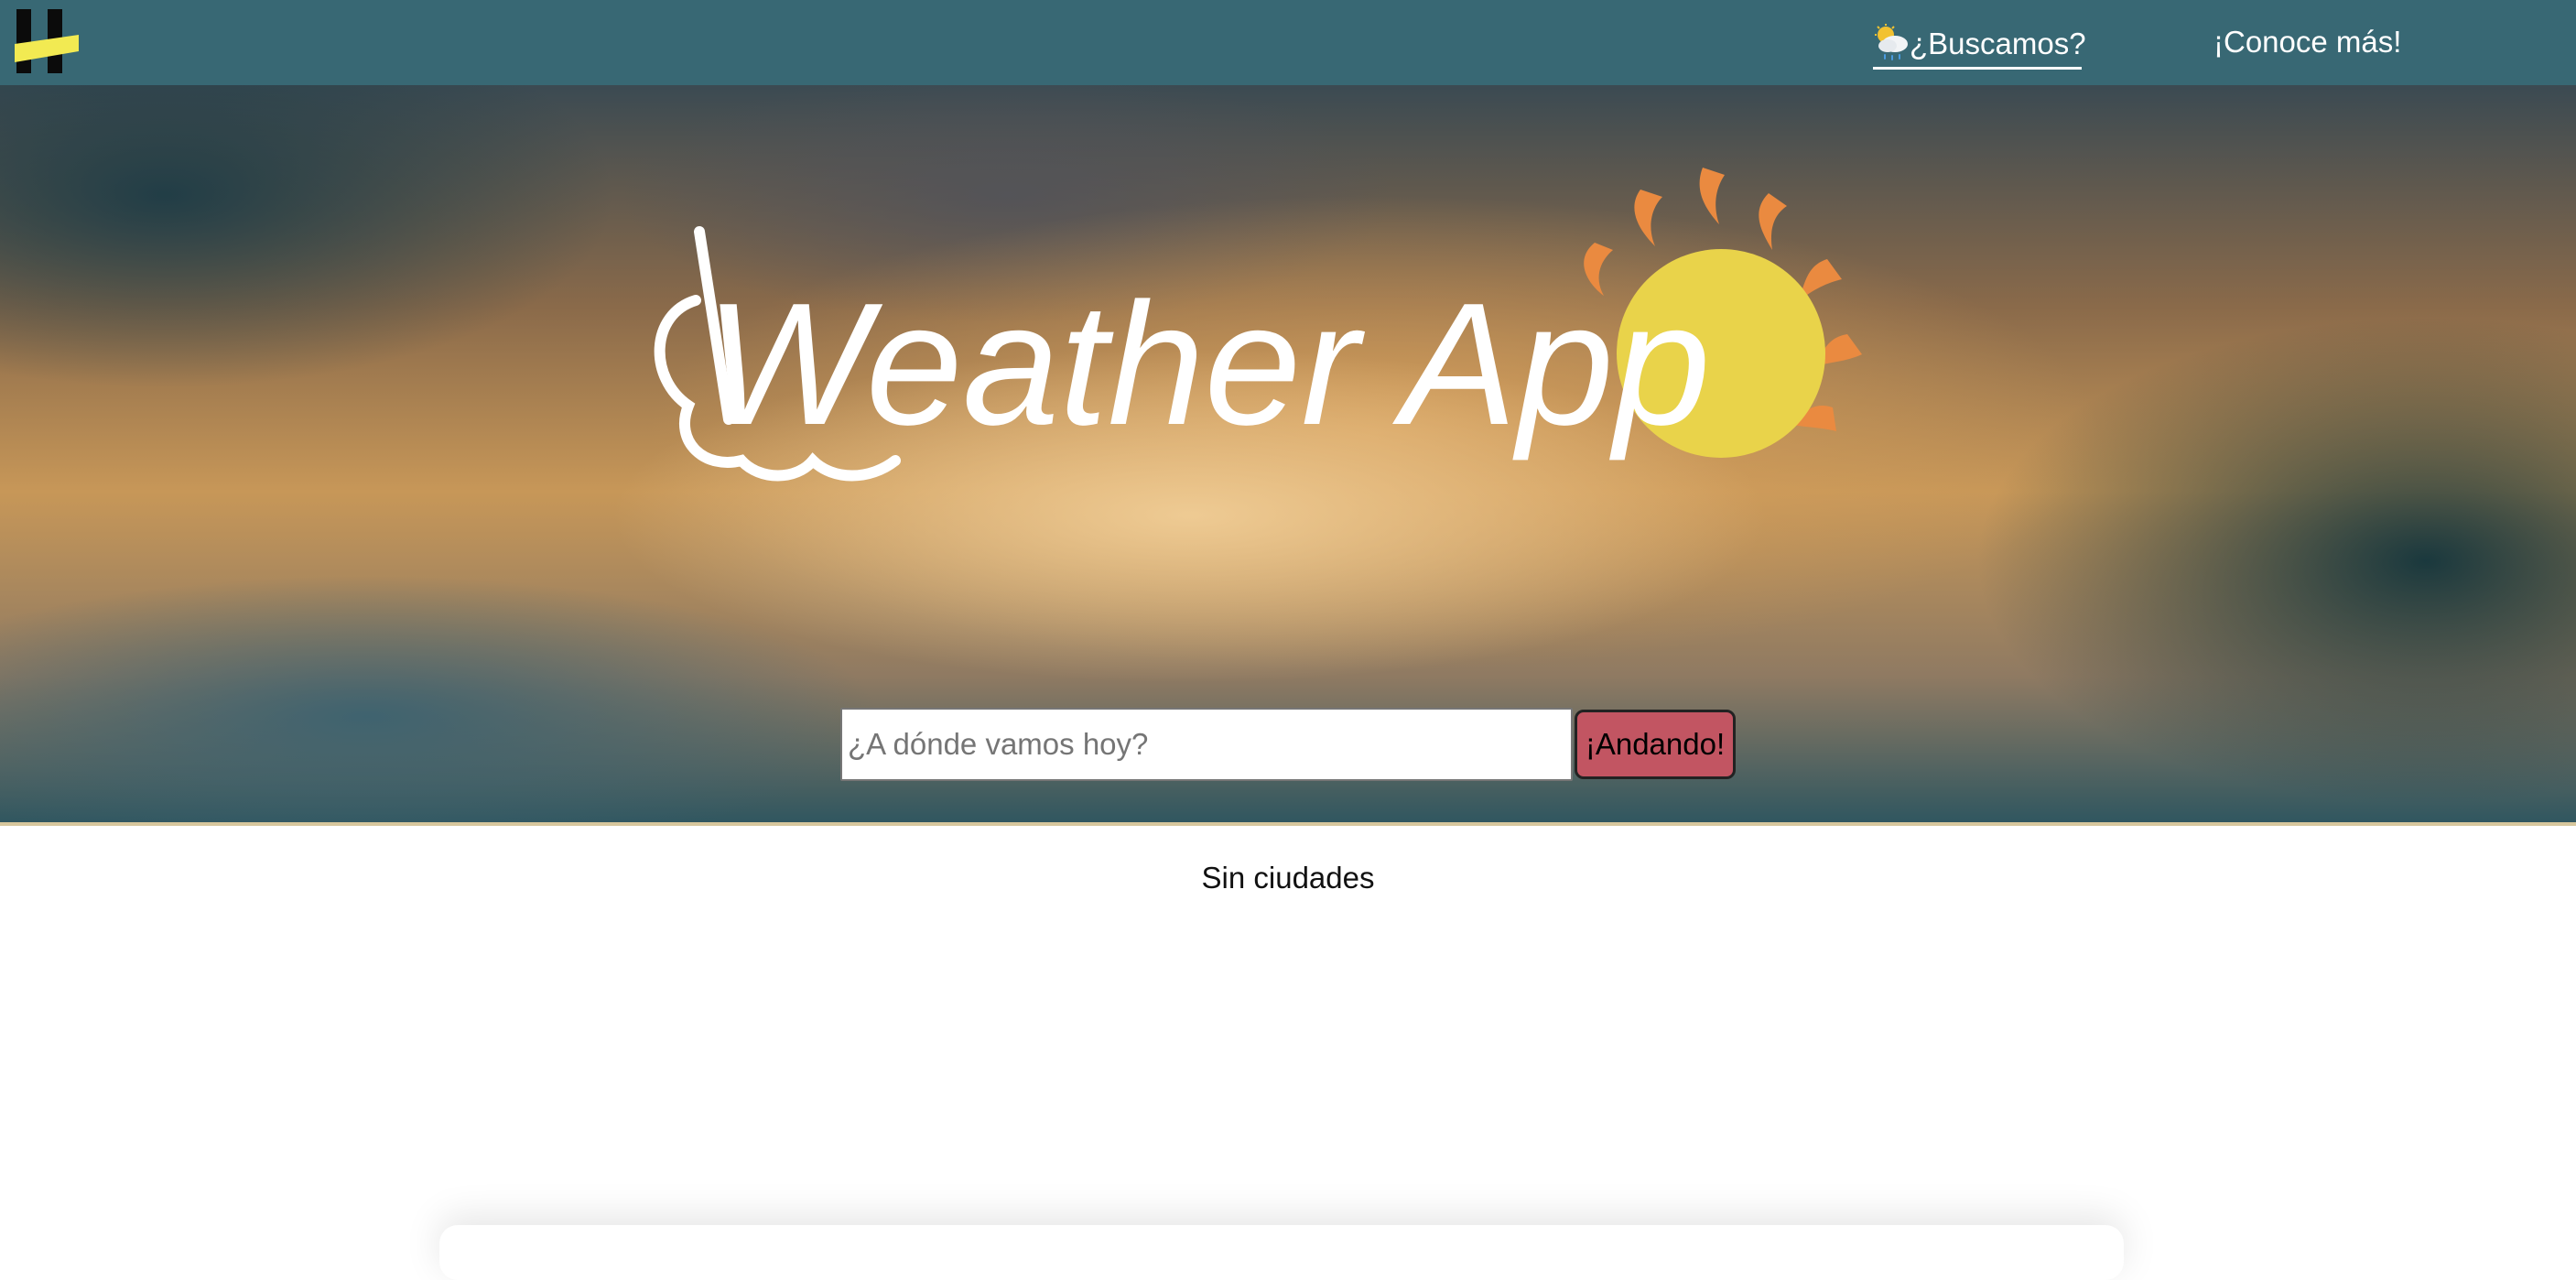  I want to click on top-navbar: ¿Buscamos? ¡Conoce más!, so click(1288, 43).